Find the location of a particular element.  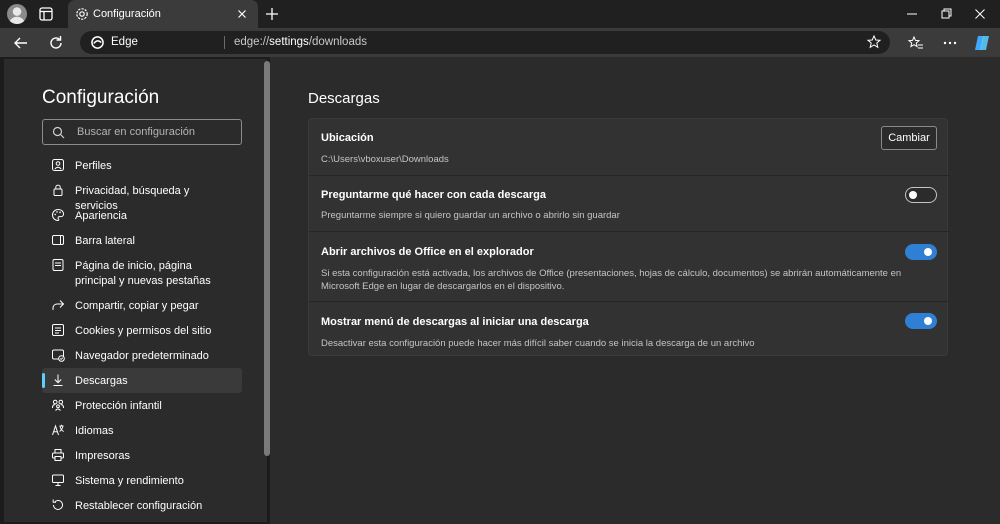

sidebar-item-proteccion-infantil: Protección infantil is located at coordinates (142, 405).